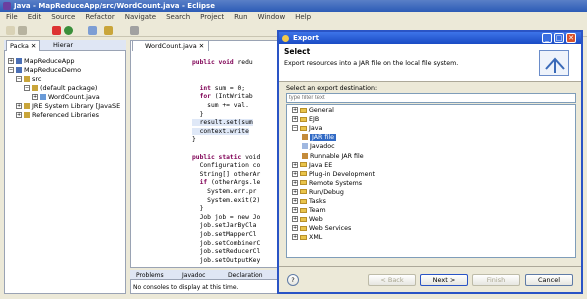 The width and height of the screenshot is (587, 299). I want to click on menu-item-navigate: Navigate, so click(140, 17).